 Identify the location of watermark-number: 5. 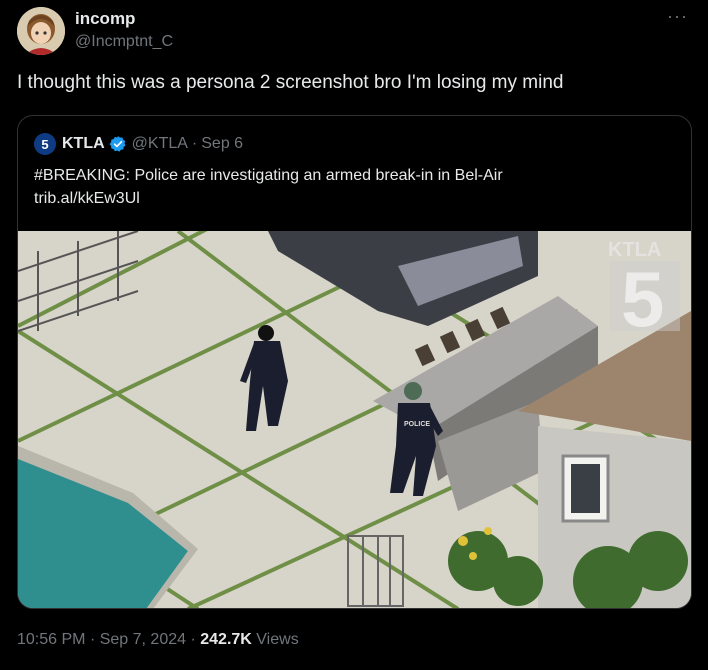
(642, 299).